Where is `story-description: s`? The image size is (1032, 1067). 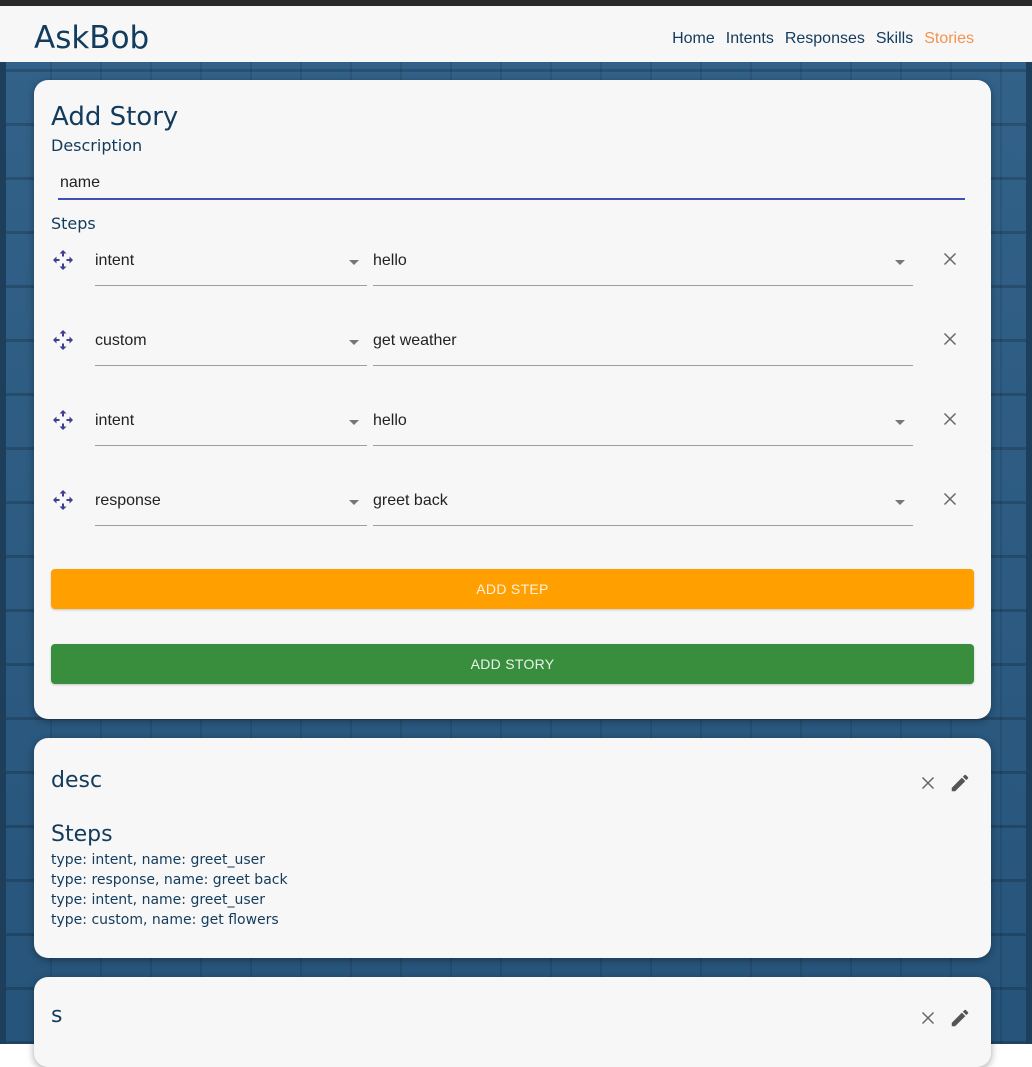 story-description: s is located at coordinates (57, 1015).